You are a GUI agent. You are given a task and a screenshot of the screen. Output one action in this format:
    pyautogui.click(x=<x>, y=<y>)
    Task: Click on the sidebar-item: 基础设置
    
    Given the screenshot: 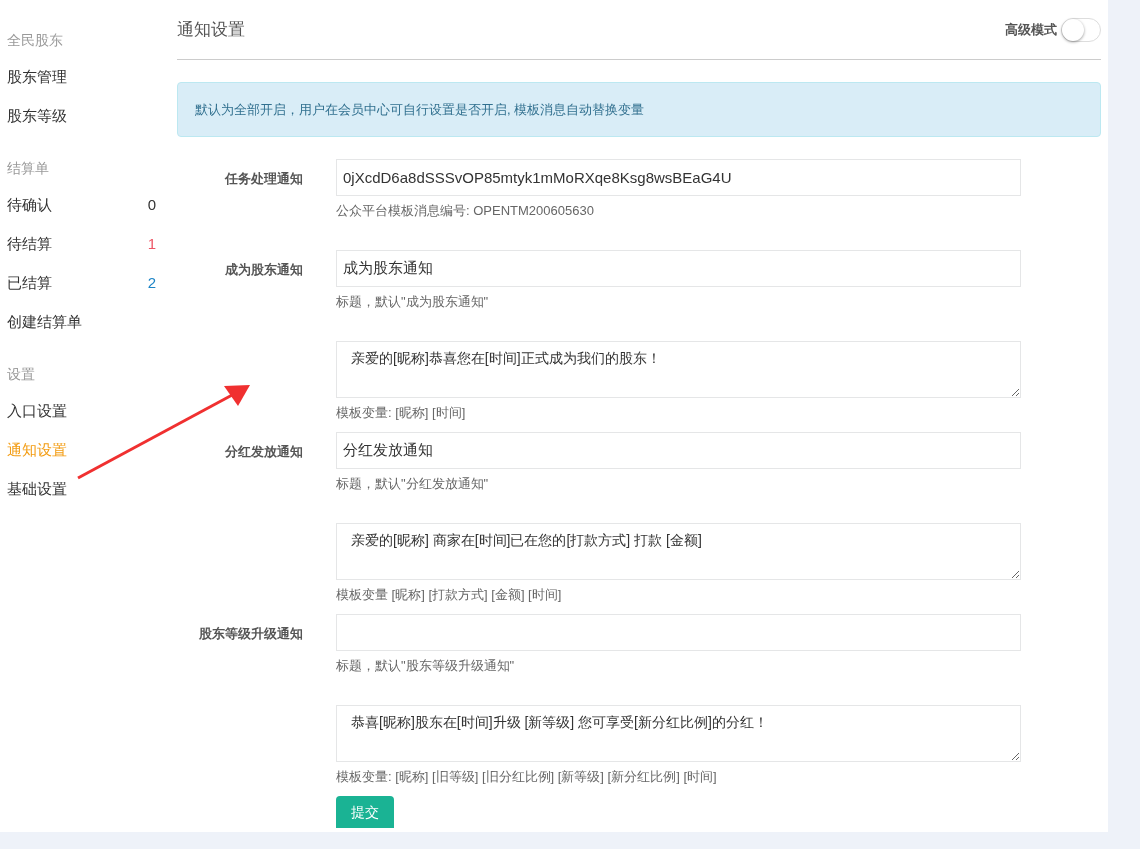 What is the action you would take?
    pyautogui.click(x=81, y=489)
    